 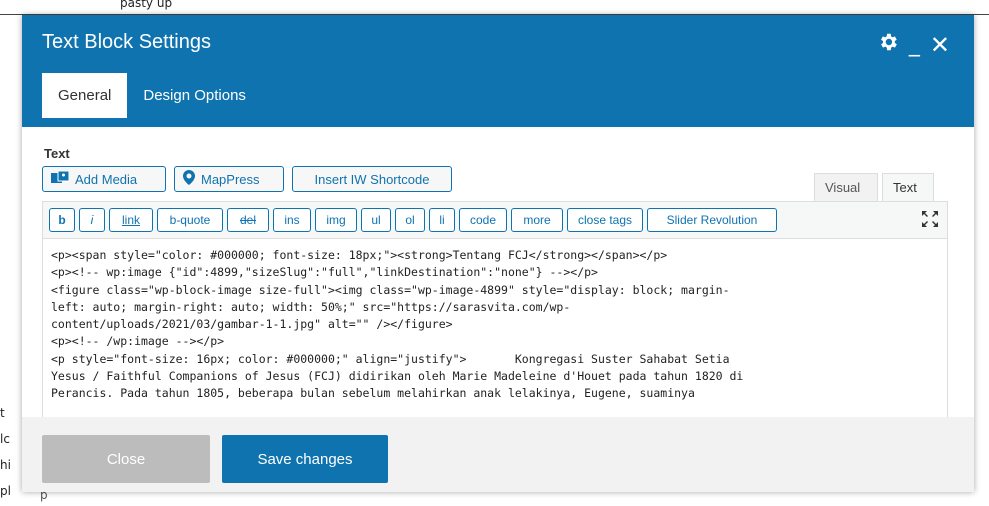 I want to click on tab-general: General, so click(x=85, y=95).